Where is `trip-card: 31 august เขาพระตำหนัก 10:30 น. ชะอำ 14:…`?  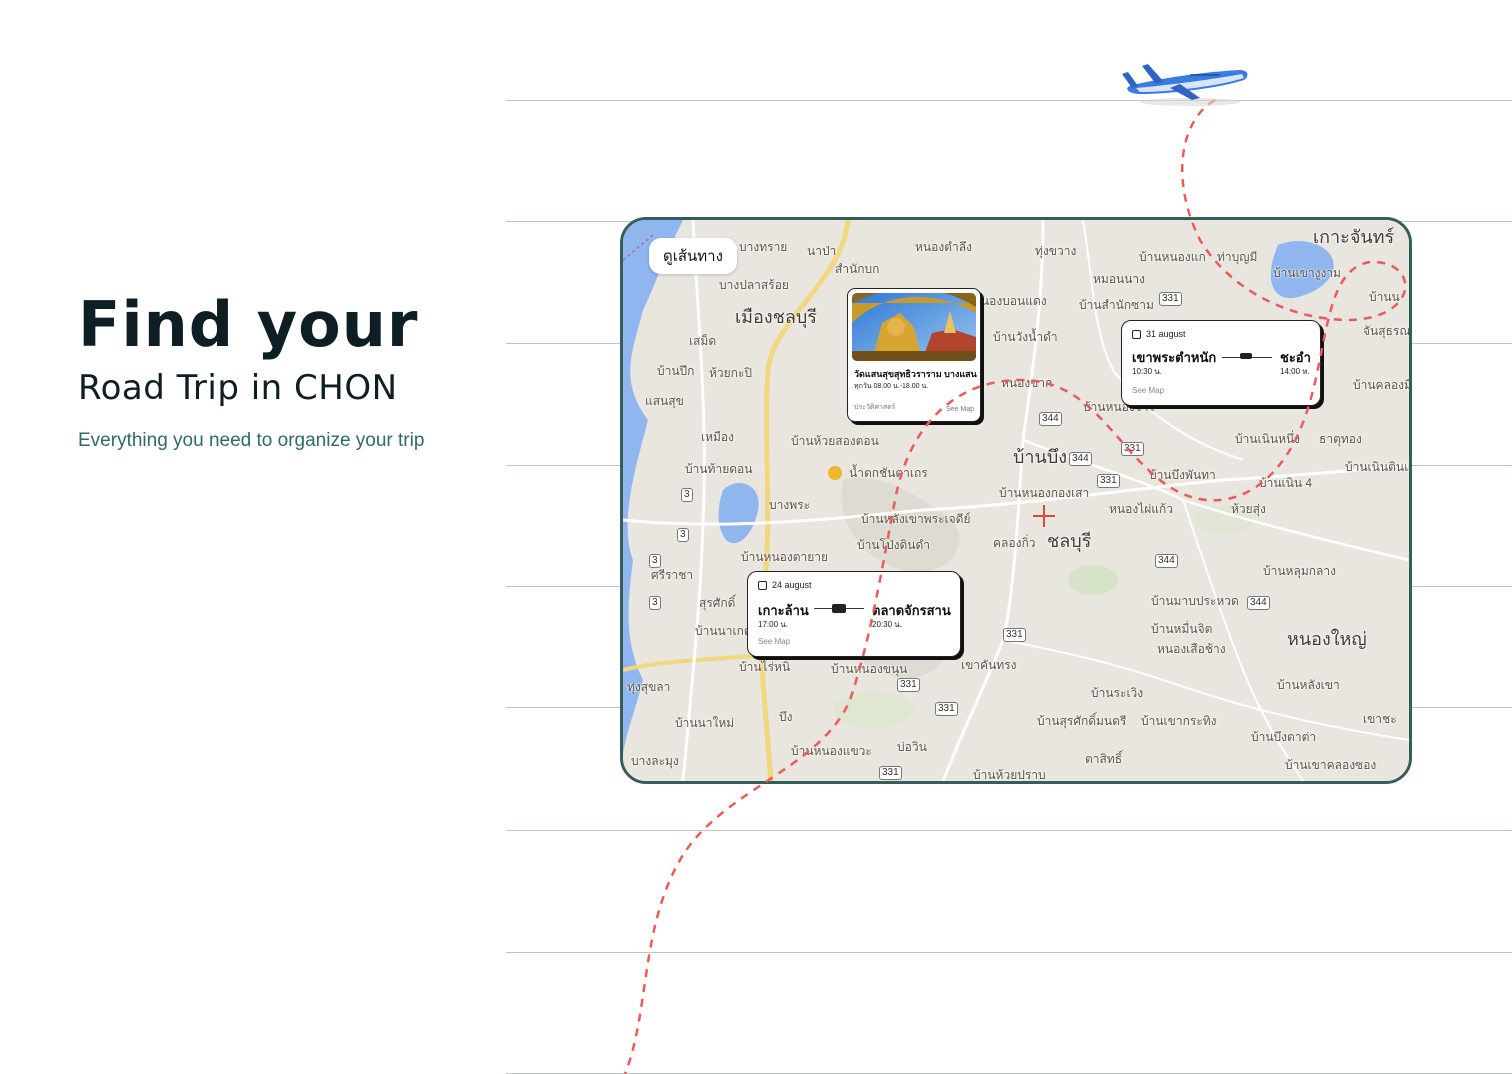 trip-card: 31 august เขาพระตำหนัก 10:30 น. ชะอำ 14:… is located at coordinates (1221, 363).